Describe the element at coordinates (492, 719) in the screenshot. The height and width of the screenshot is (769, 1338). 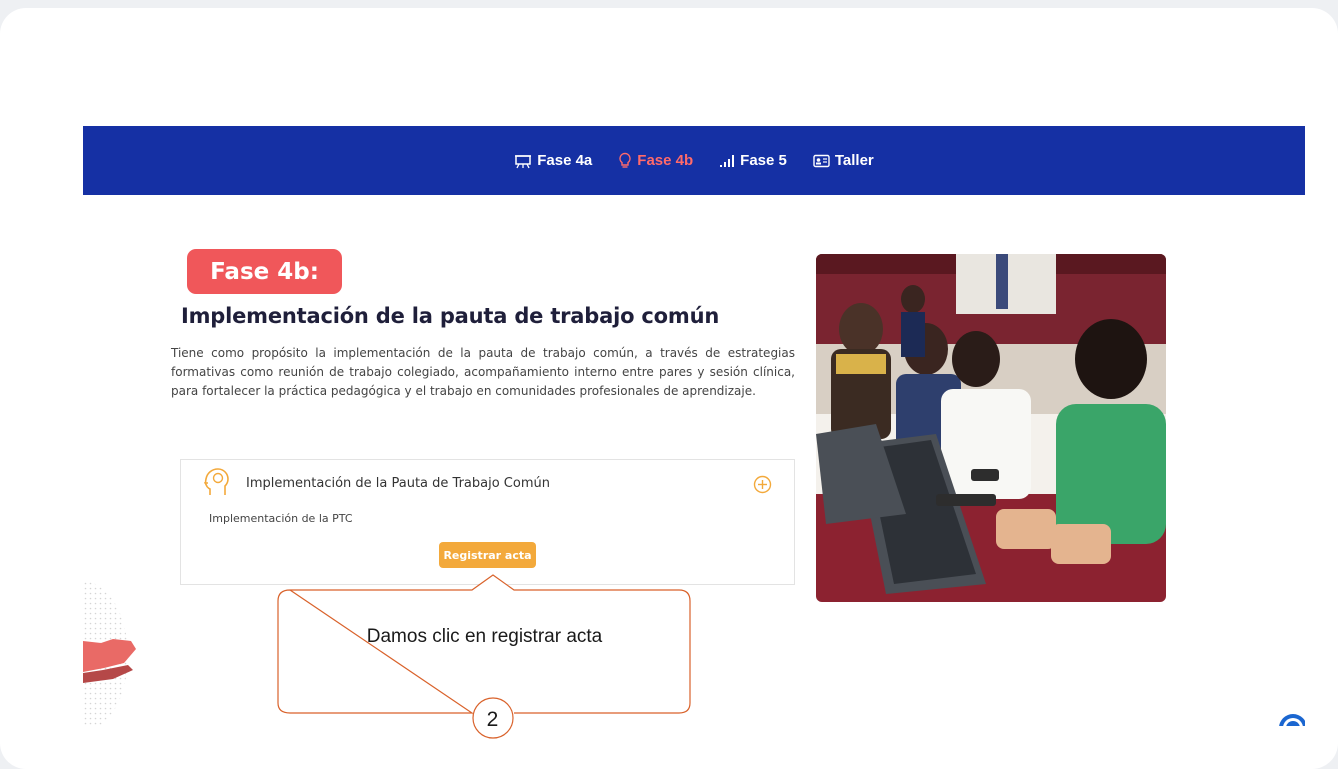
I see `step-number: 2` at that location.